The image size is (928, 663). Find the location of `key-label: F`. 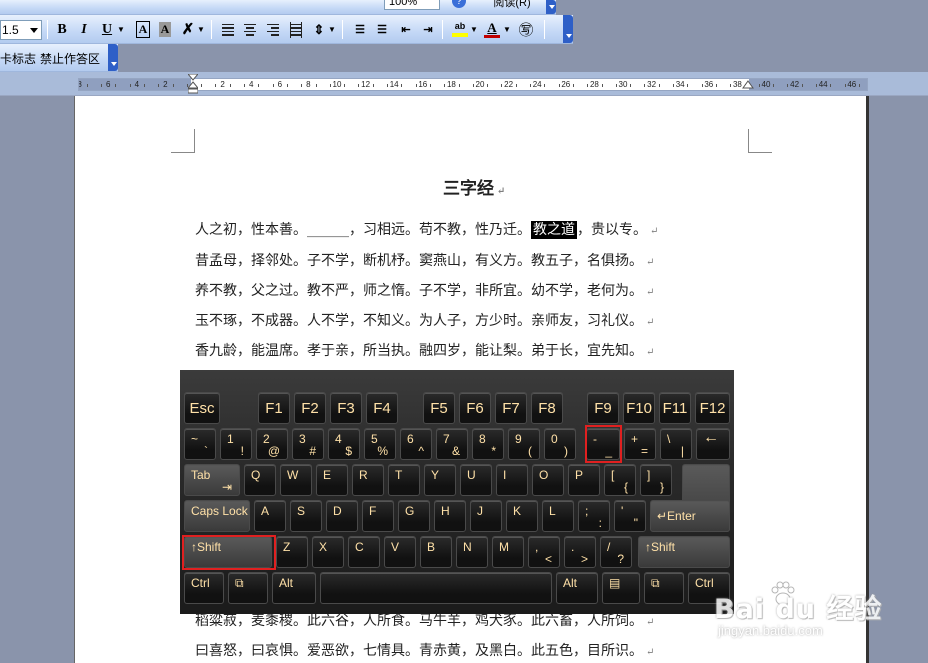

key-label: F is located at coordinates (373, 511).